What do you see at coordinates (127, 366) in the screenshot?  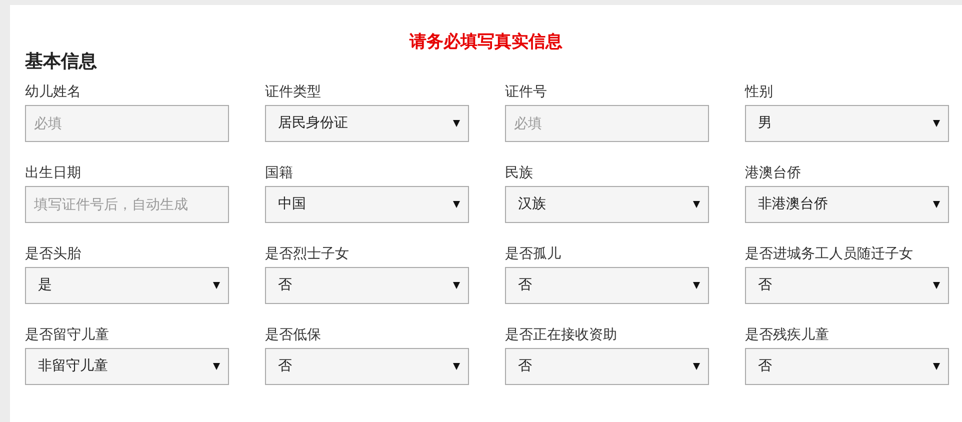 I see `select-field: 非留守儿童` at bounding box center [127, 366].